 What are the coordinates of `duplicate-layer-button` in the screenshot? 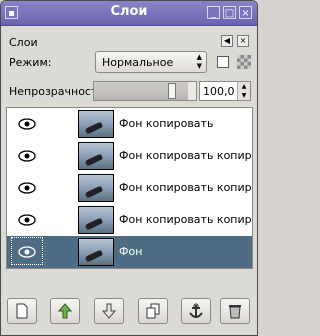 It's located at (153, 311).